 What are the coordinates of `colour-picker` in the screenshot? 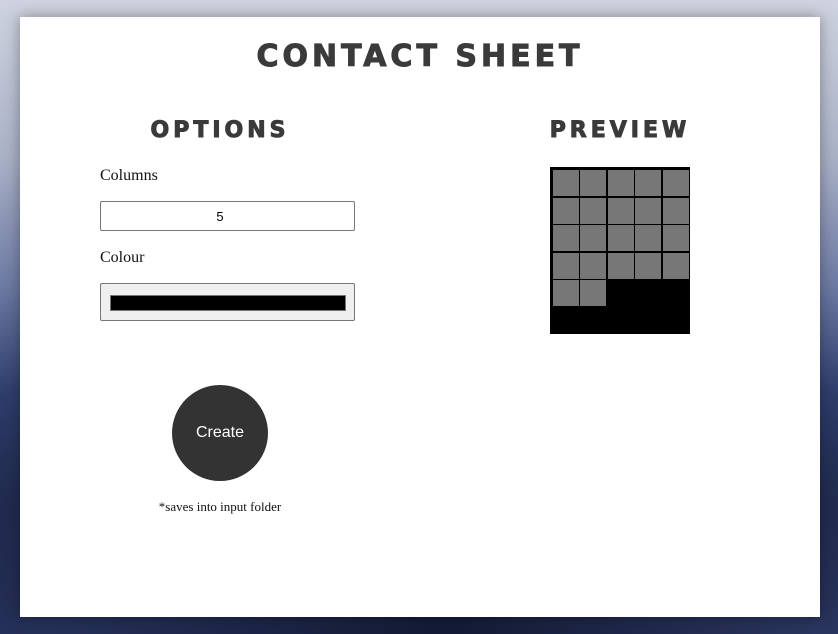 It's located at (227, 302).